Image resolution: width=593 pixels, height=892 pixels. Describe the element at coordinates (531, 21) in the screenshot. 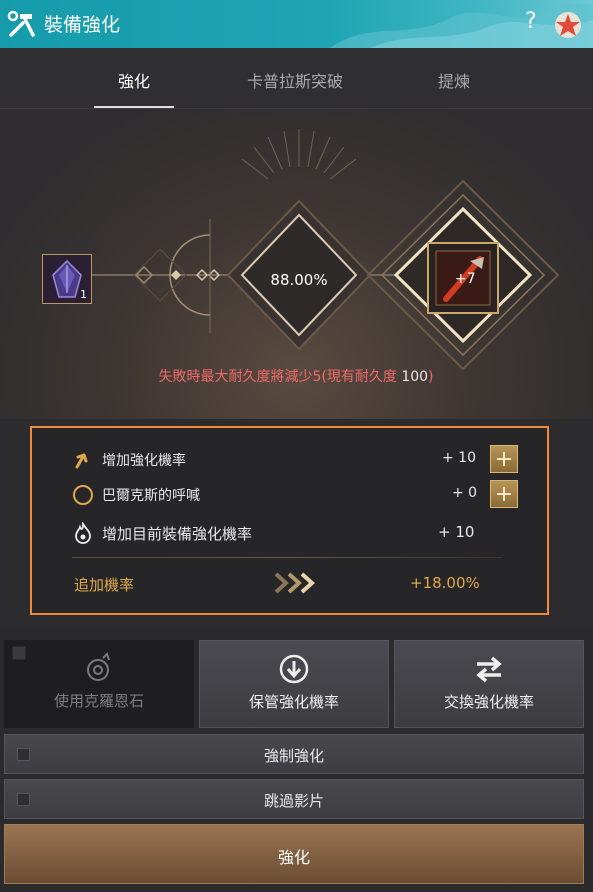

I see `help-button: ?` at that location.